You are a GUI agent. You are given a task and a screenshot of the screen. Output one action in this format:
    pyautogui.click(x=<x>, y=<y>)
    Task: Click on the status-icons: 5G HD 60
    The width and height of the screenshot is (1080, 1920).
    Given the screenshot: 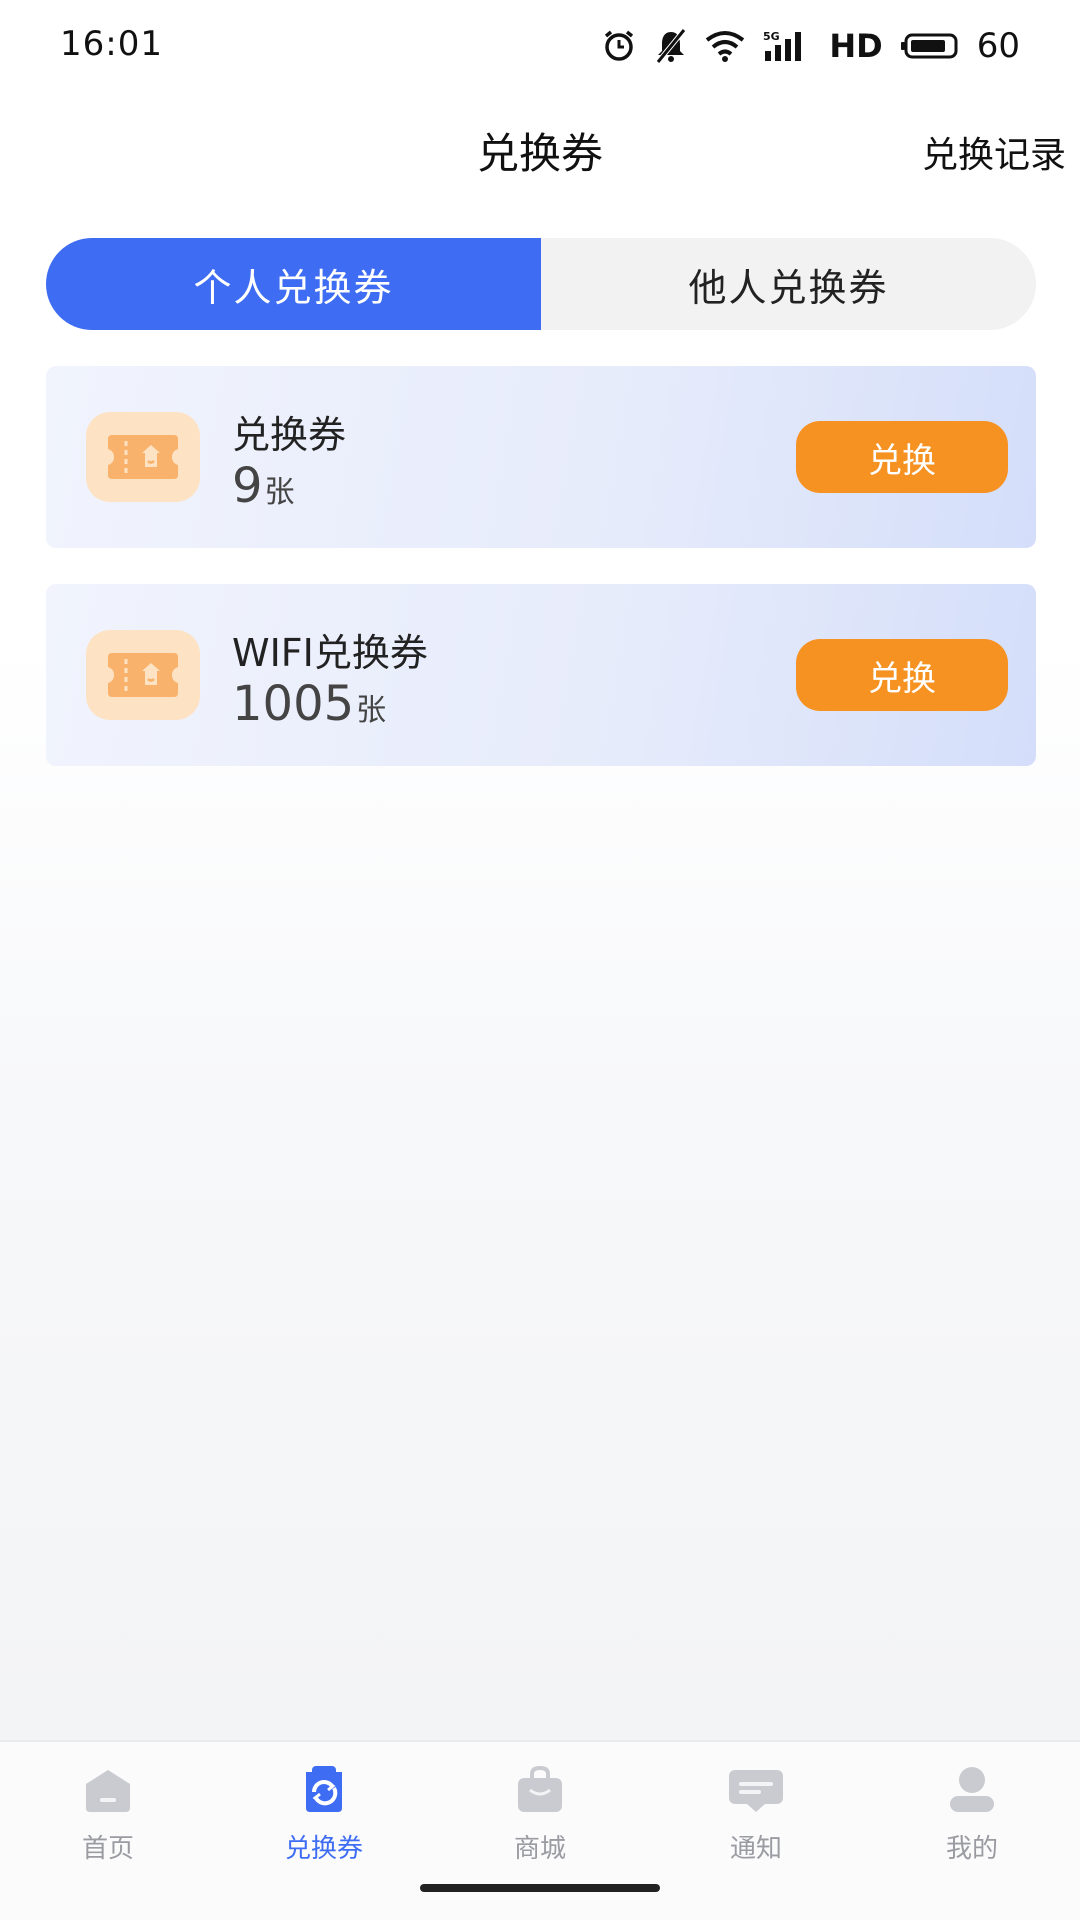 What is the action you would take?
    pyautogui.click(x=810, y=46)
    